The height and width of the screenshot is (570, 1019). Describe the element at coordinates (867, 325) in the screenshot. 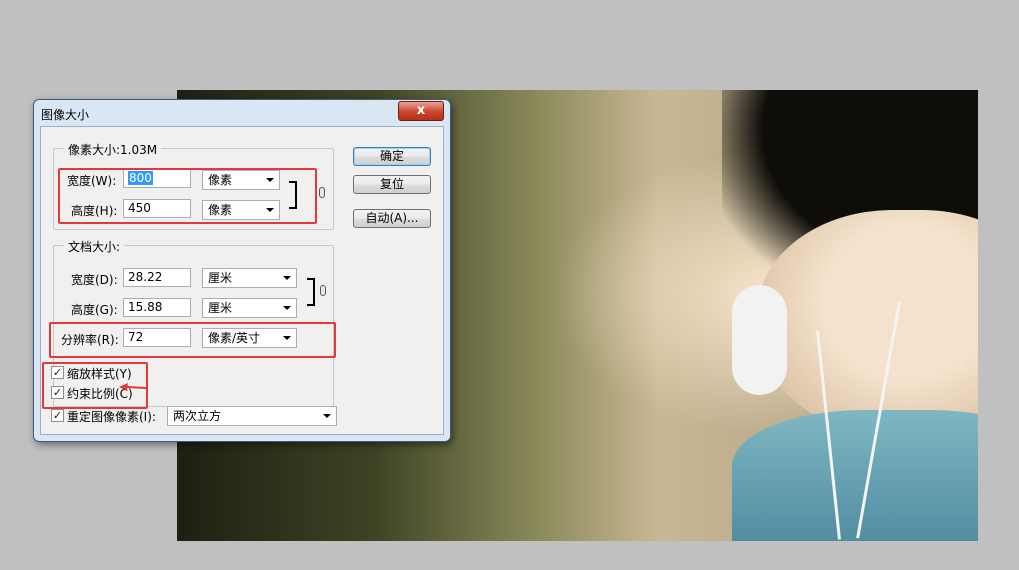

I see `photo-face` at that location.